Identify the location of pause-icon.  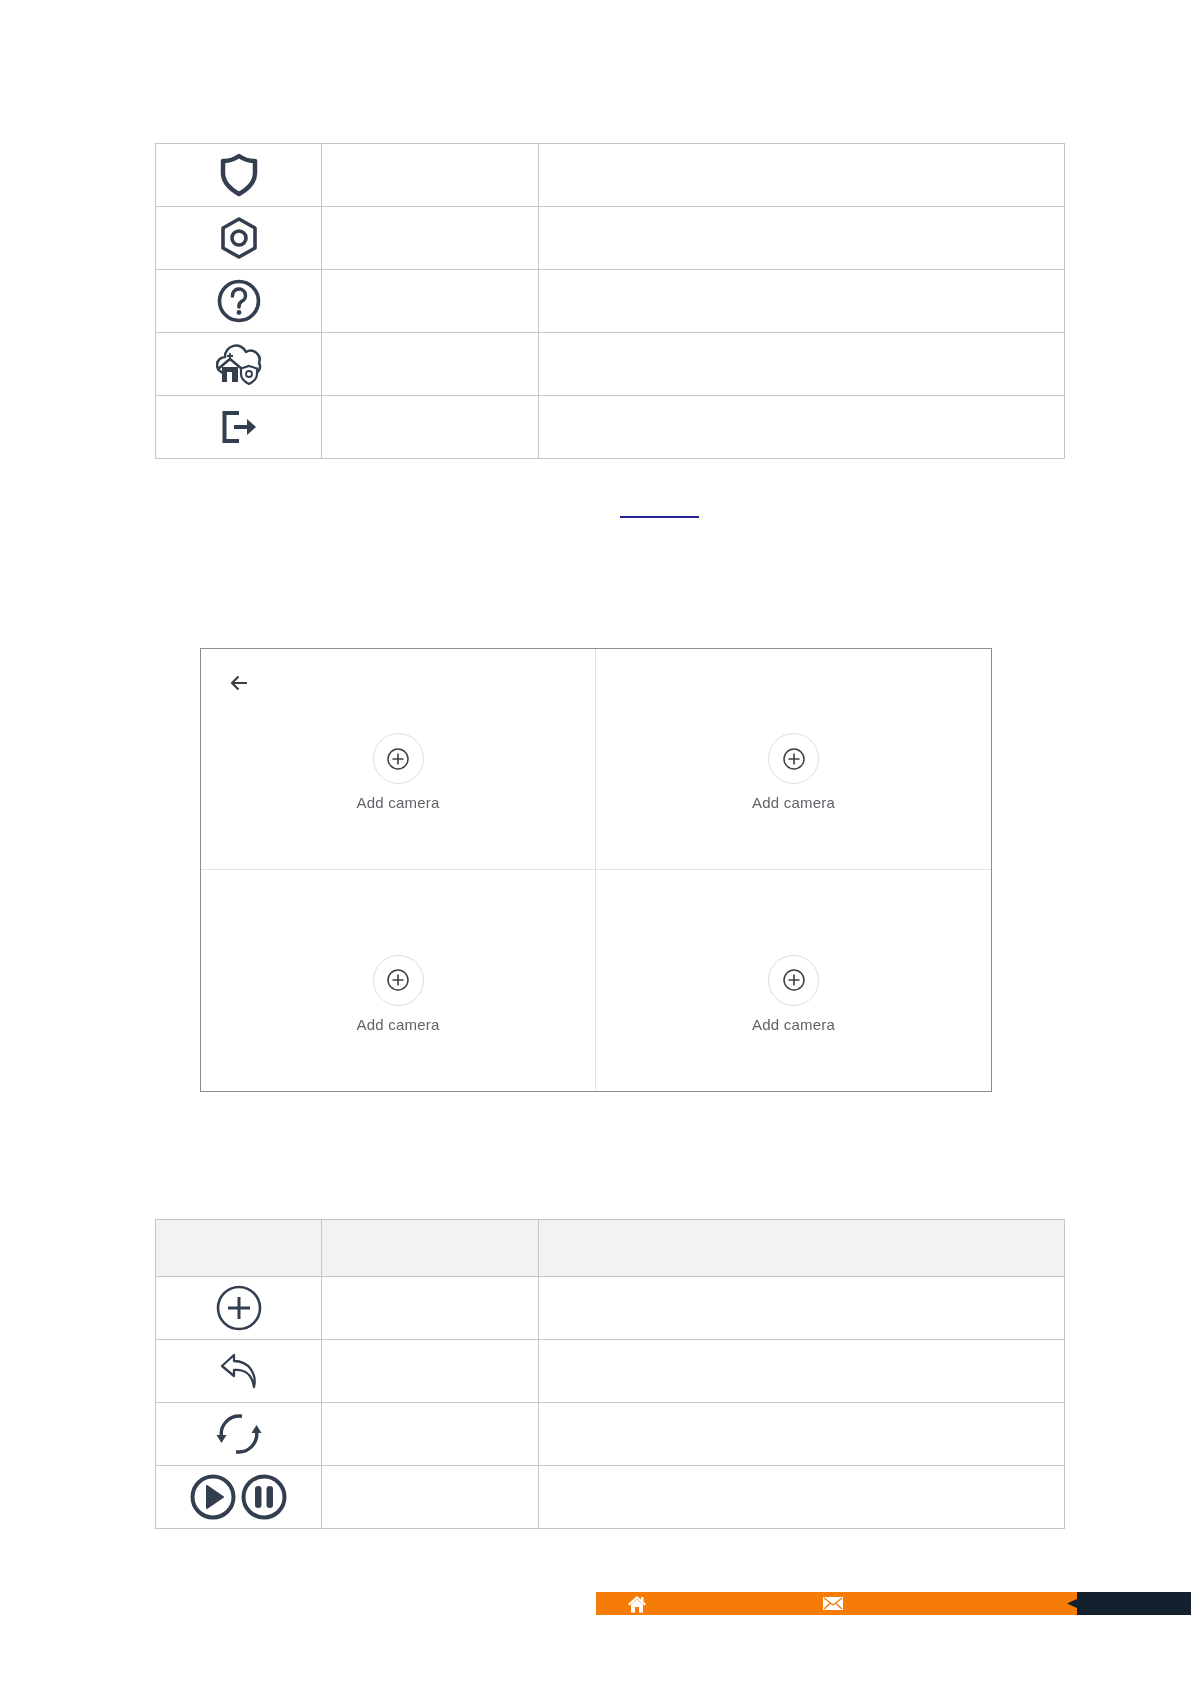
(264, 1497).